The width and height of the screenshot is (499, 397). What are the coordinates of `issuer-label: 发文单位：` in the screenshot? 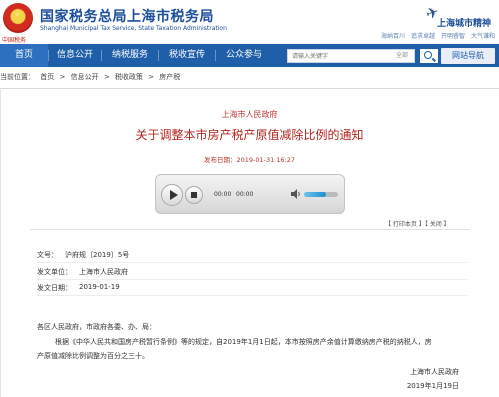 It's located at (54, 272).